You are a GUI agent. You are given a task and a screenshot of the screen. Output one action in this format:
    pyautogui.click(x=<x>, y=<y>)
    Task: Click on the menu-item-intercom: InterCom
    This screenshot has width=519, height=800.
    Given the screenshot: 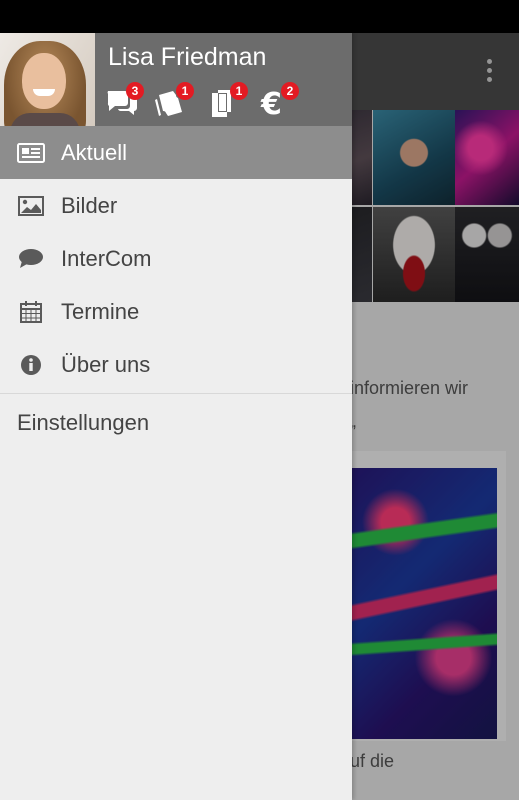 What is the action you would take?
    pyautogui.click(x=176, y=258)
    